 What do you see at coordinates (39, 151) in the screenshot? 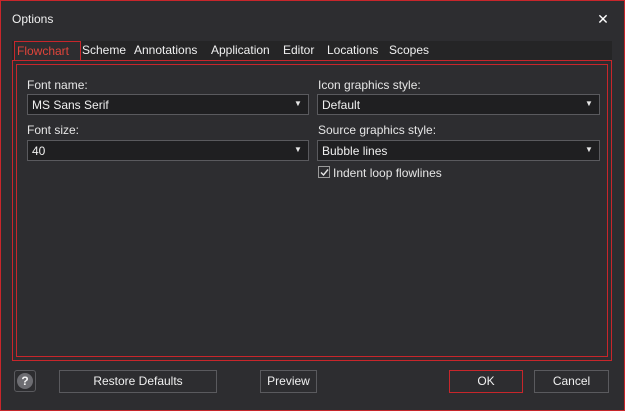
I see `font-size-value: 40` at bounding box center [39, 151].